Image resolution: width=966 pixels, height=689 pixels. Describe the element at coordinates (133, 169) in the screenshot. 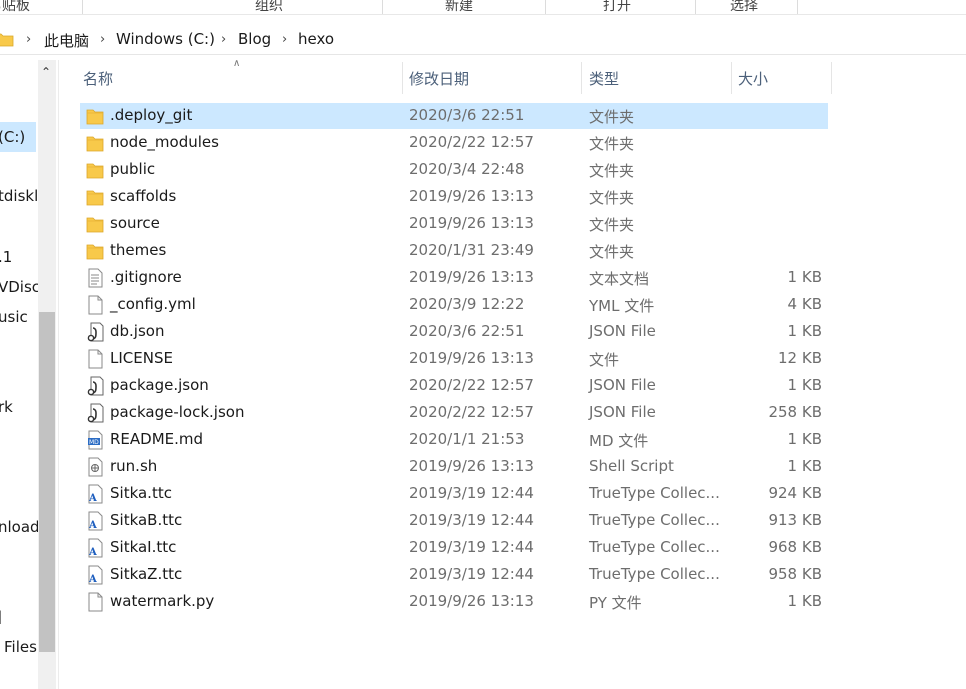

I see `file-name: public` at that location.